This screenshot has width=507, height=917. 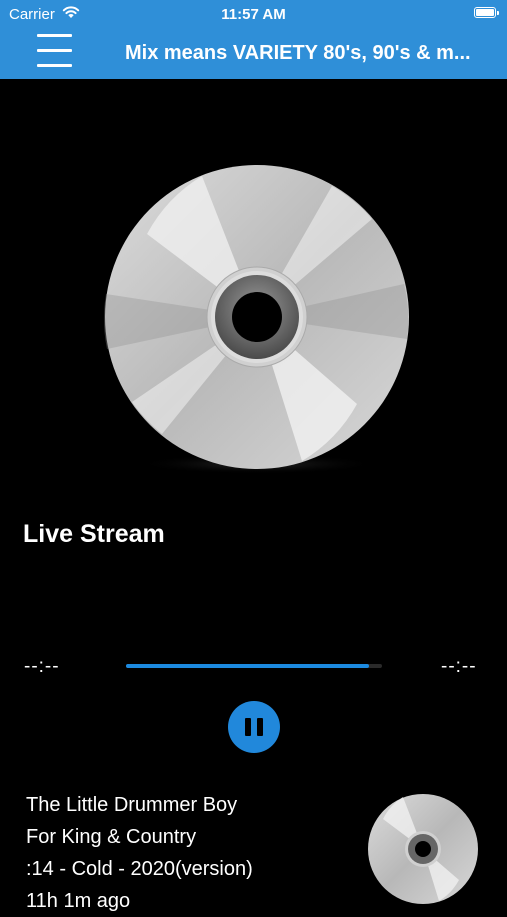 What do you see at coordinates (139, 869) in the screenshot?
I see `song-details: :14 - Cold - 2020(version)` at bounding box center [139, 869].